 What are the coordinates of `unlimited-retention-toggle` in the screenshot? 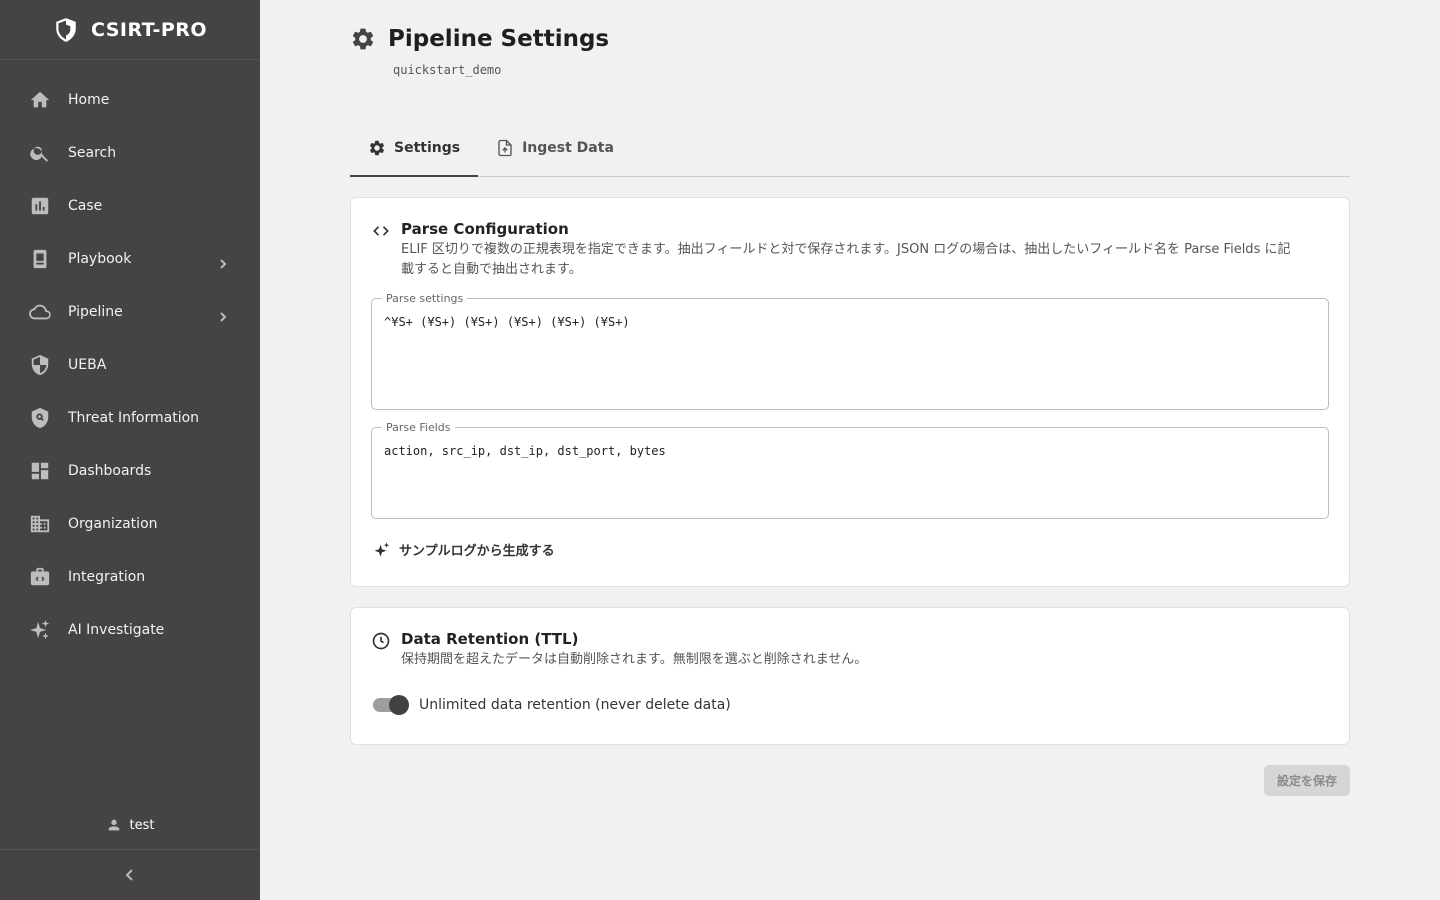 It's located at (390, 705).